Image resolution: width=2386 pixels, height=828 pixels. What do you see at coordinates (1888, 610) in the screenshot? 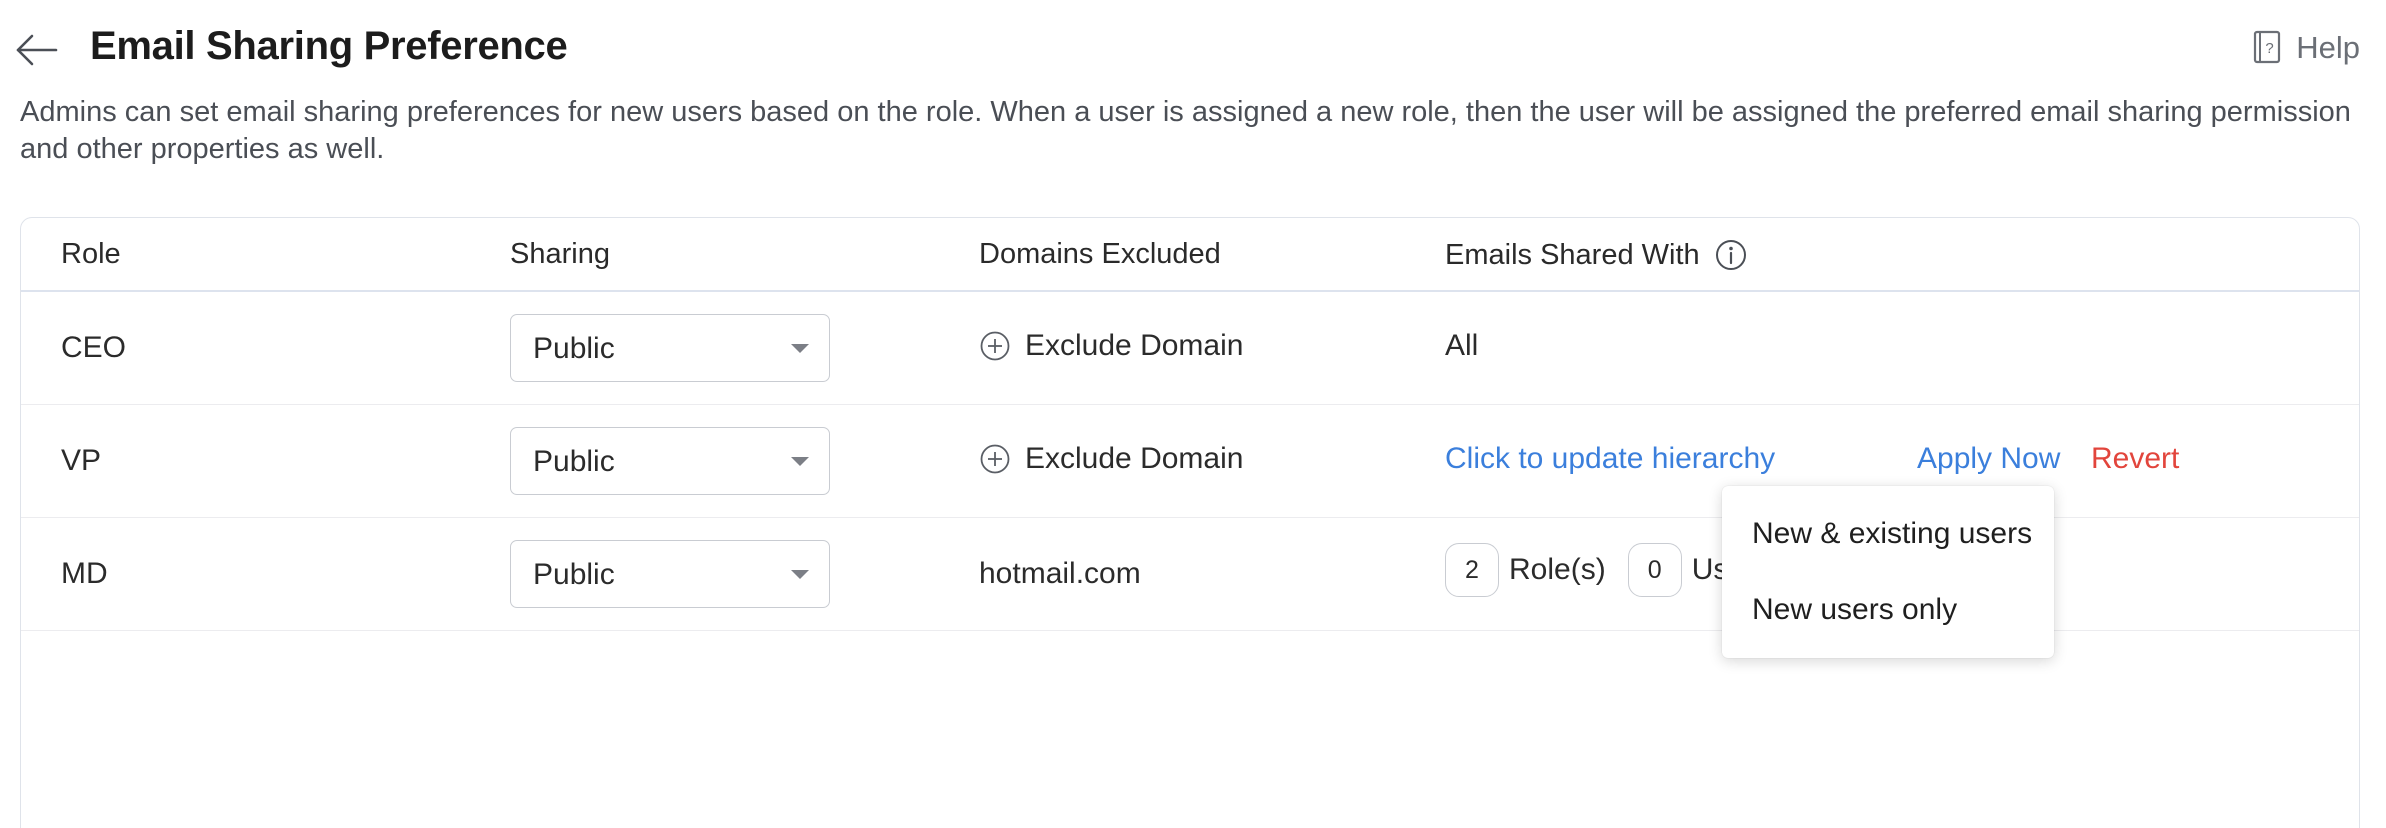
I see `menu-item-new-users-only: New users only` at bounding box center [1888, 610].